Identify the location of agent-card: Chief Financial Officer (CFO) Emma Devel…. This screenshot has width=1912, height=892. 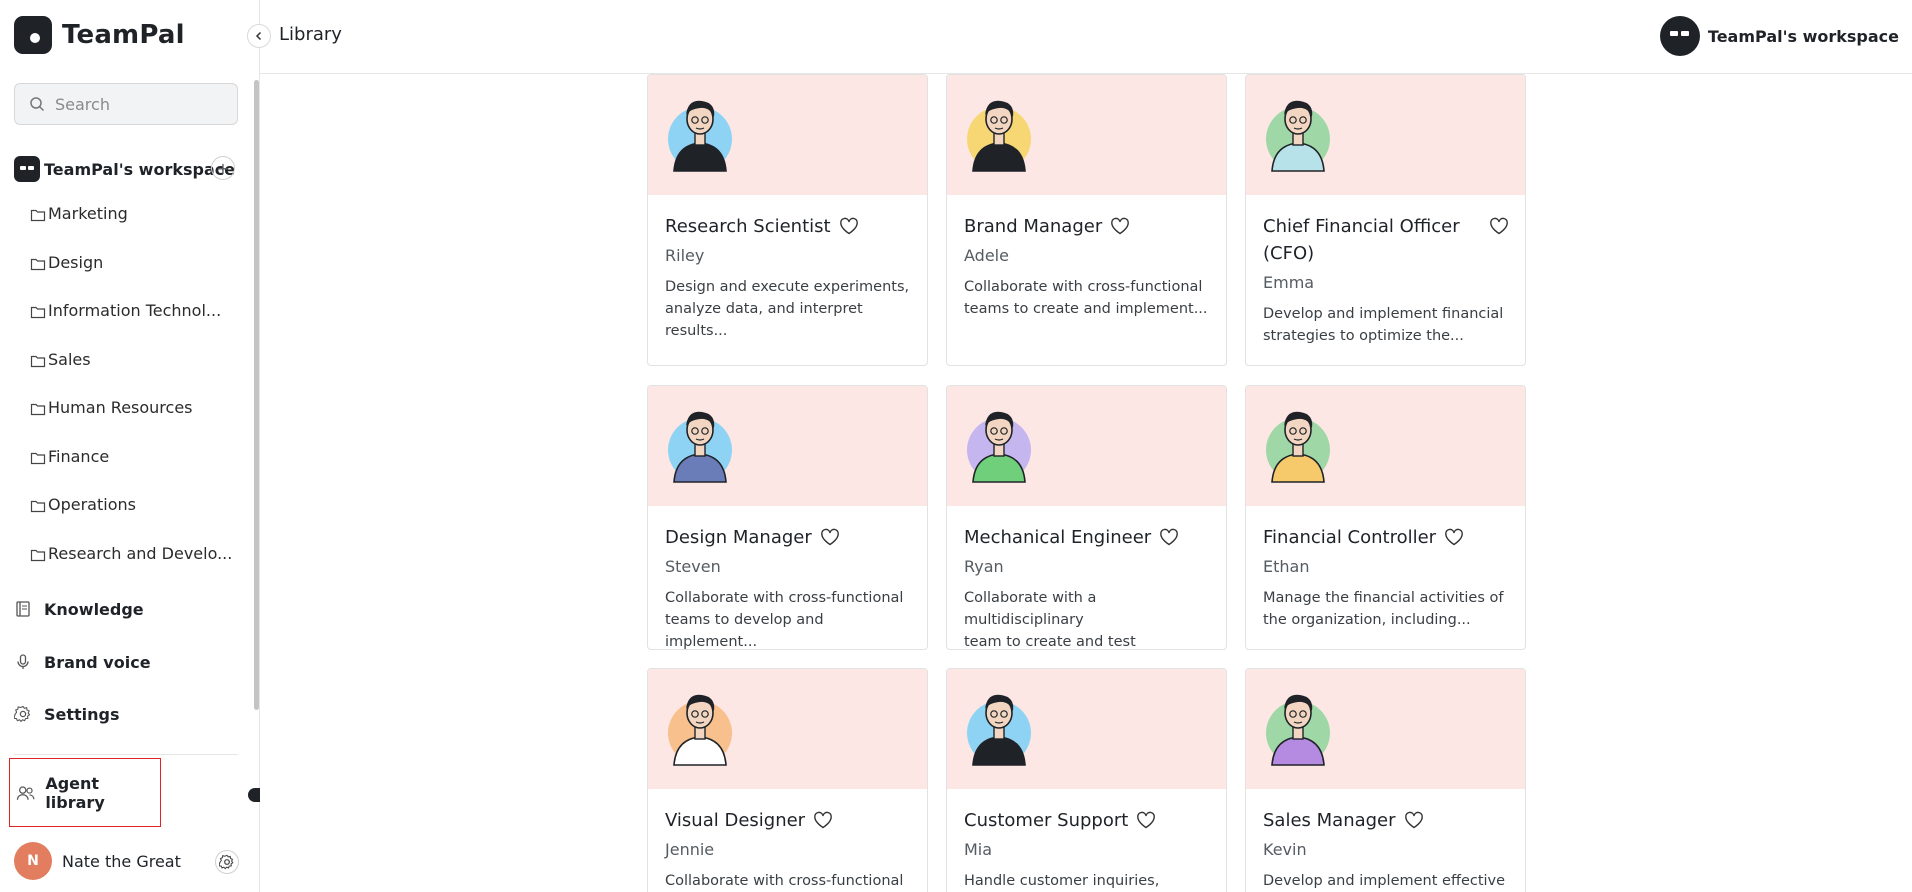
(1385, 220).